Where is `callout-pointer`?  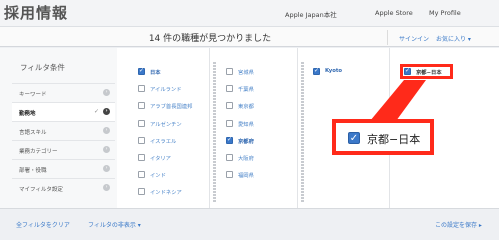
callout-pointer is located at coordinates (398, 100).